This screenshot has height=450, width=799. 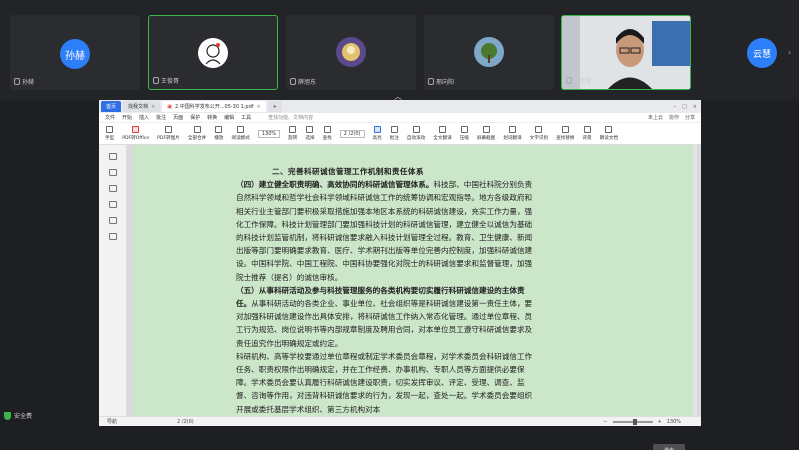 What do you see at coordinates (565, 138) in the screenshot?
I see `toolbar-label: 查找替换` at bounding box center [565, 138].